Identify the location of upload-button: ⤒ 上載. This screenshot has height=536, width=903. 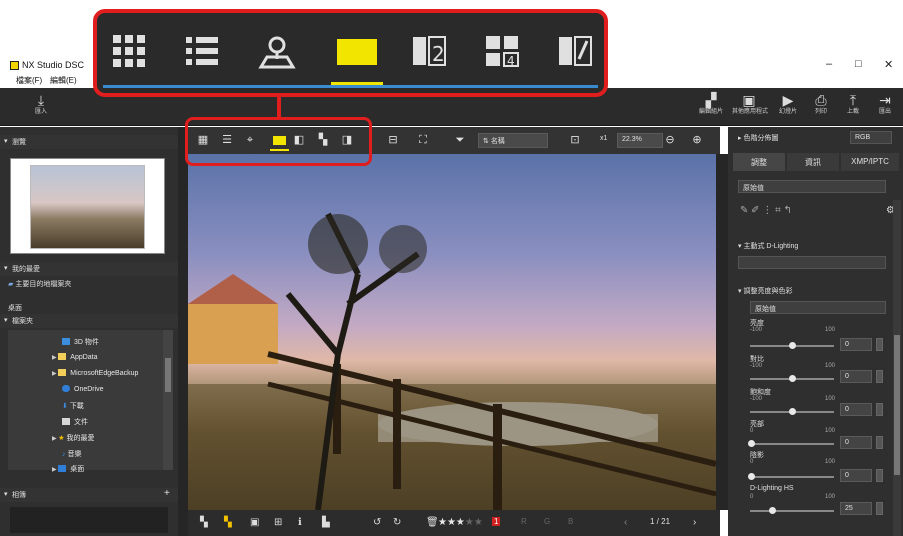
(853, 104).